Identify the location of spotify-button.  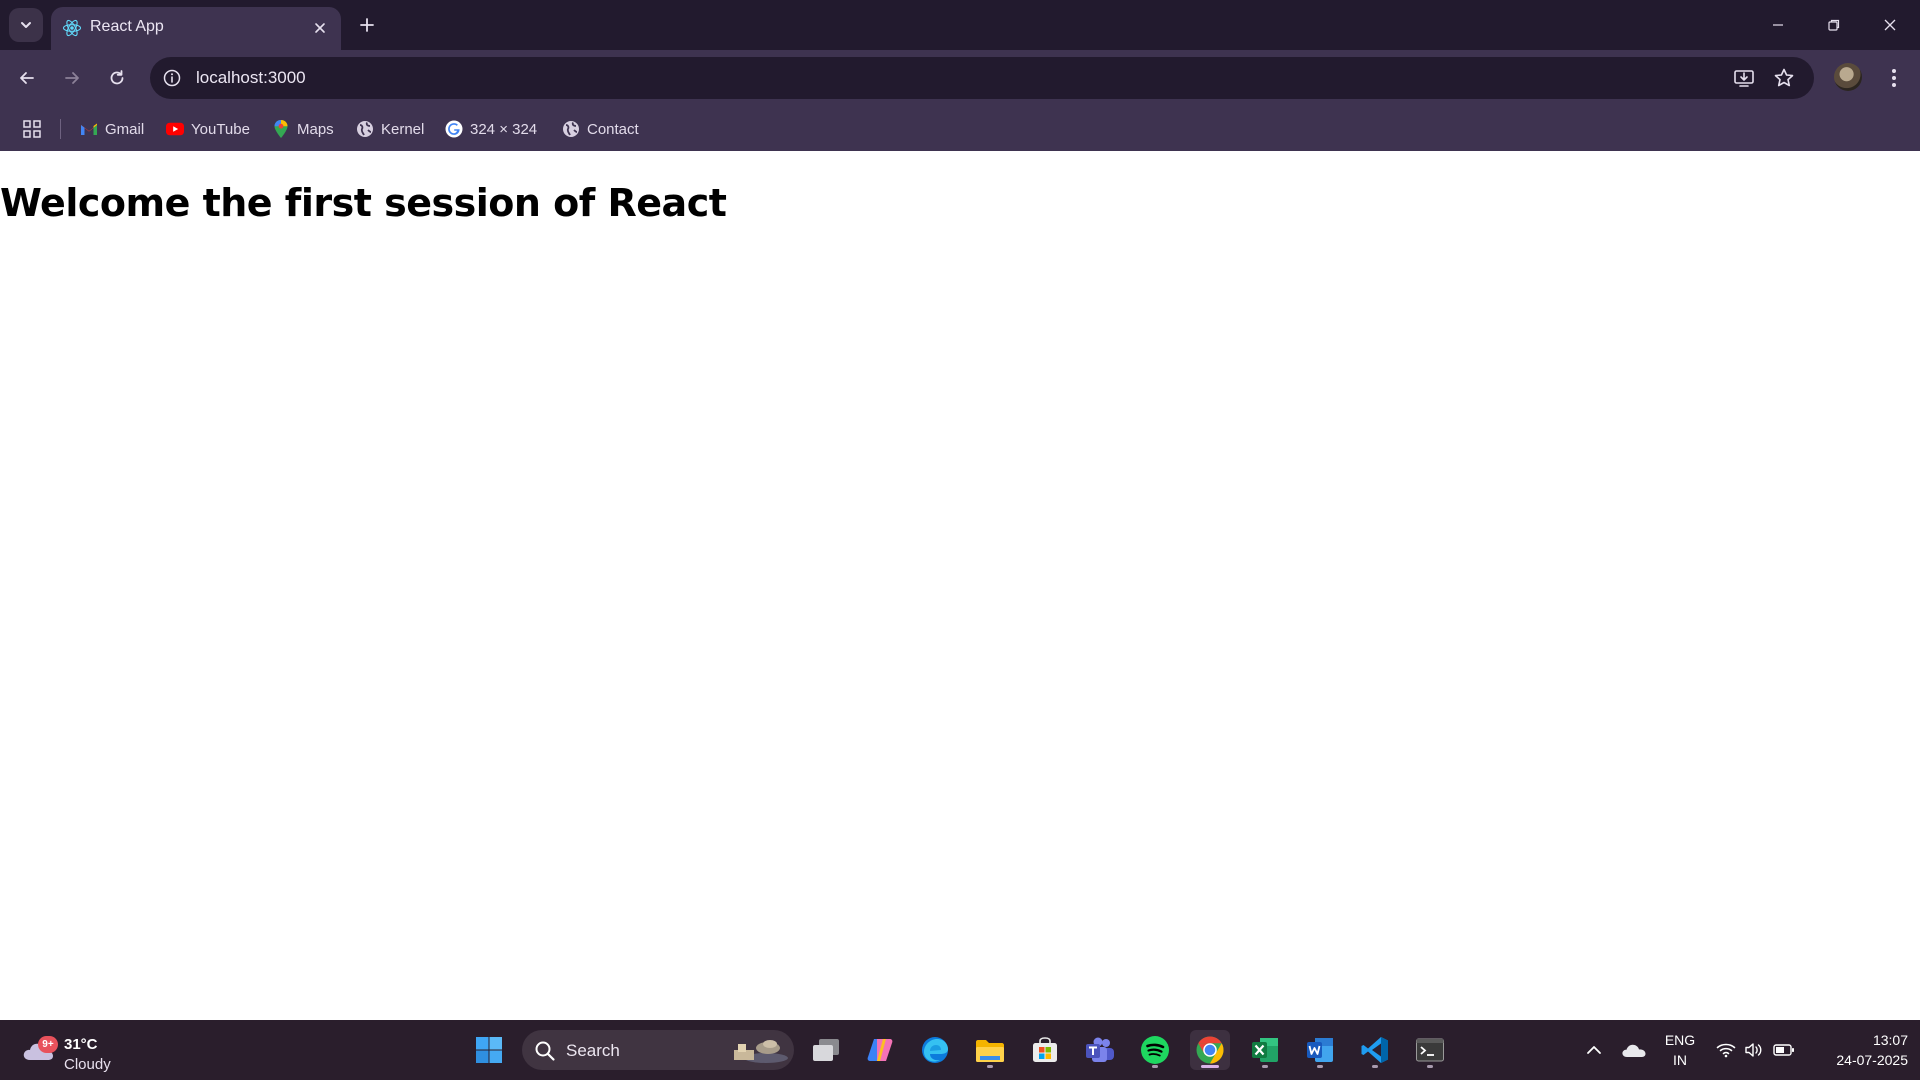
(1155, 1050).